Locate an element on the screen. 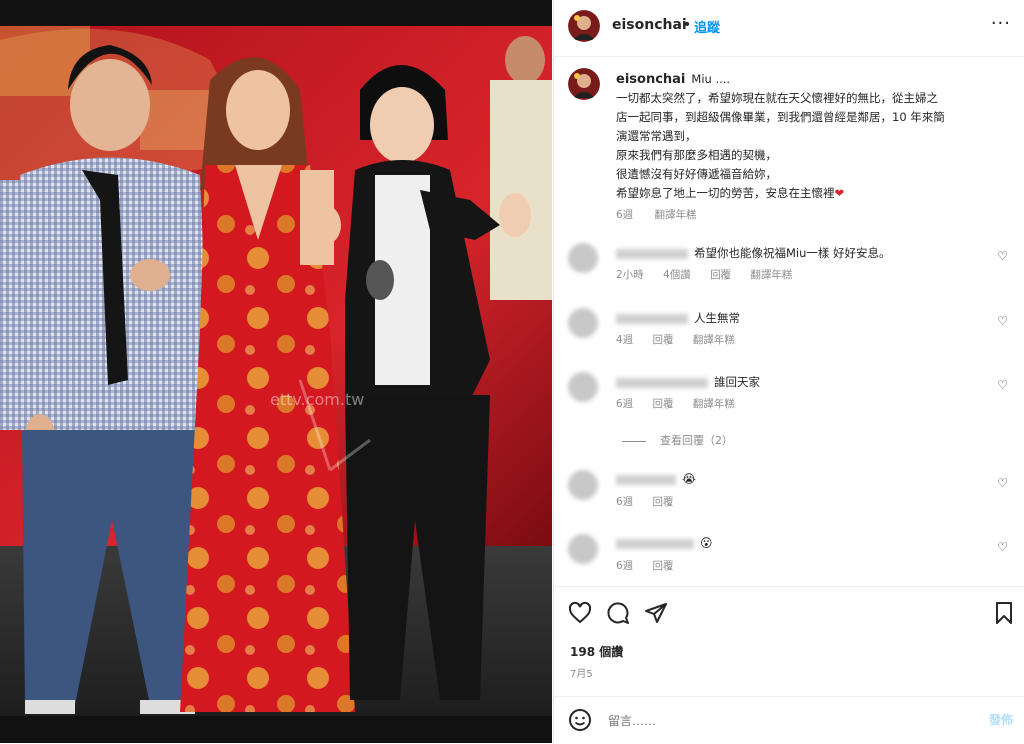 The width and height of the screenshot is (1024, 744). comment-text-row: 😭 is located at coordinates (656, 479).